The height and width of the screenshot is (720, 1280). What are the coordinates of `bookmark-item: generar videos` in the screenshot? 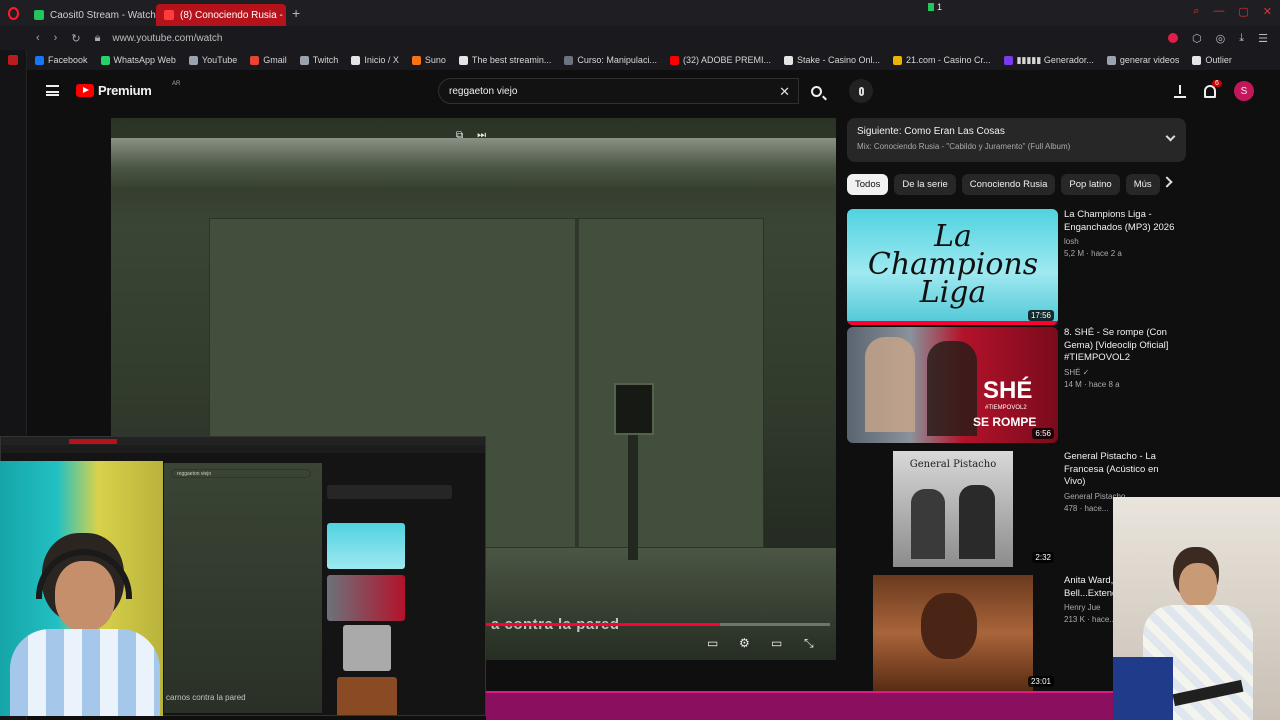 It's located at (1142, 60).